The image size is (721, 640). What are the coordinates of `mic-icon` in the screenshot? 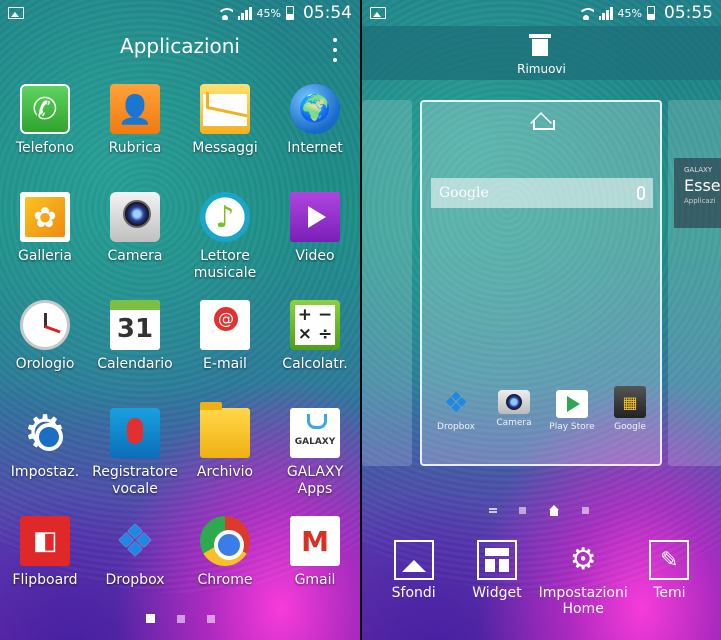 It's located at (641, 193).